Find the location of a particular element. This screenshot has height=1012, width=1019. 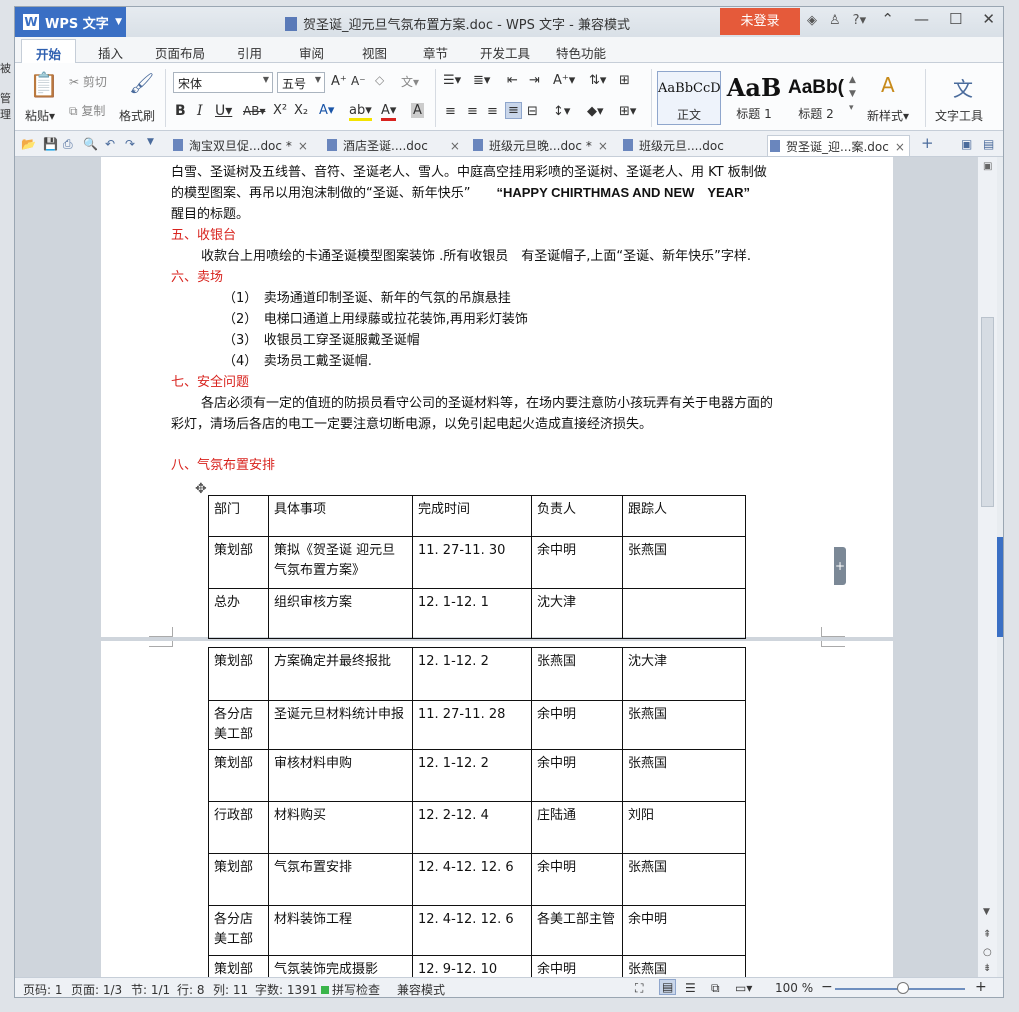

change-case-icon: A⁺▾ is located at coordinates (564, 80).